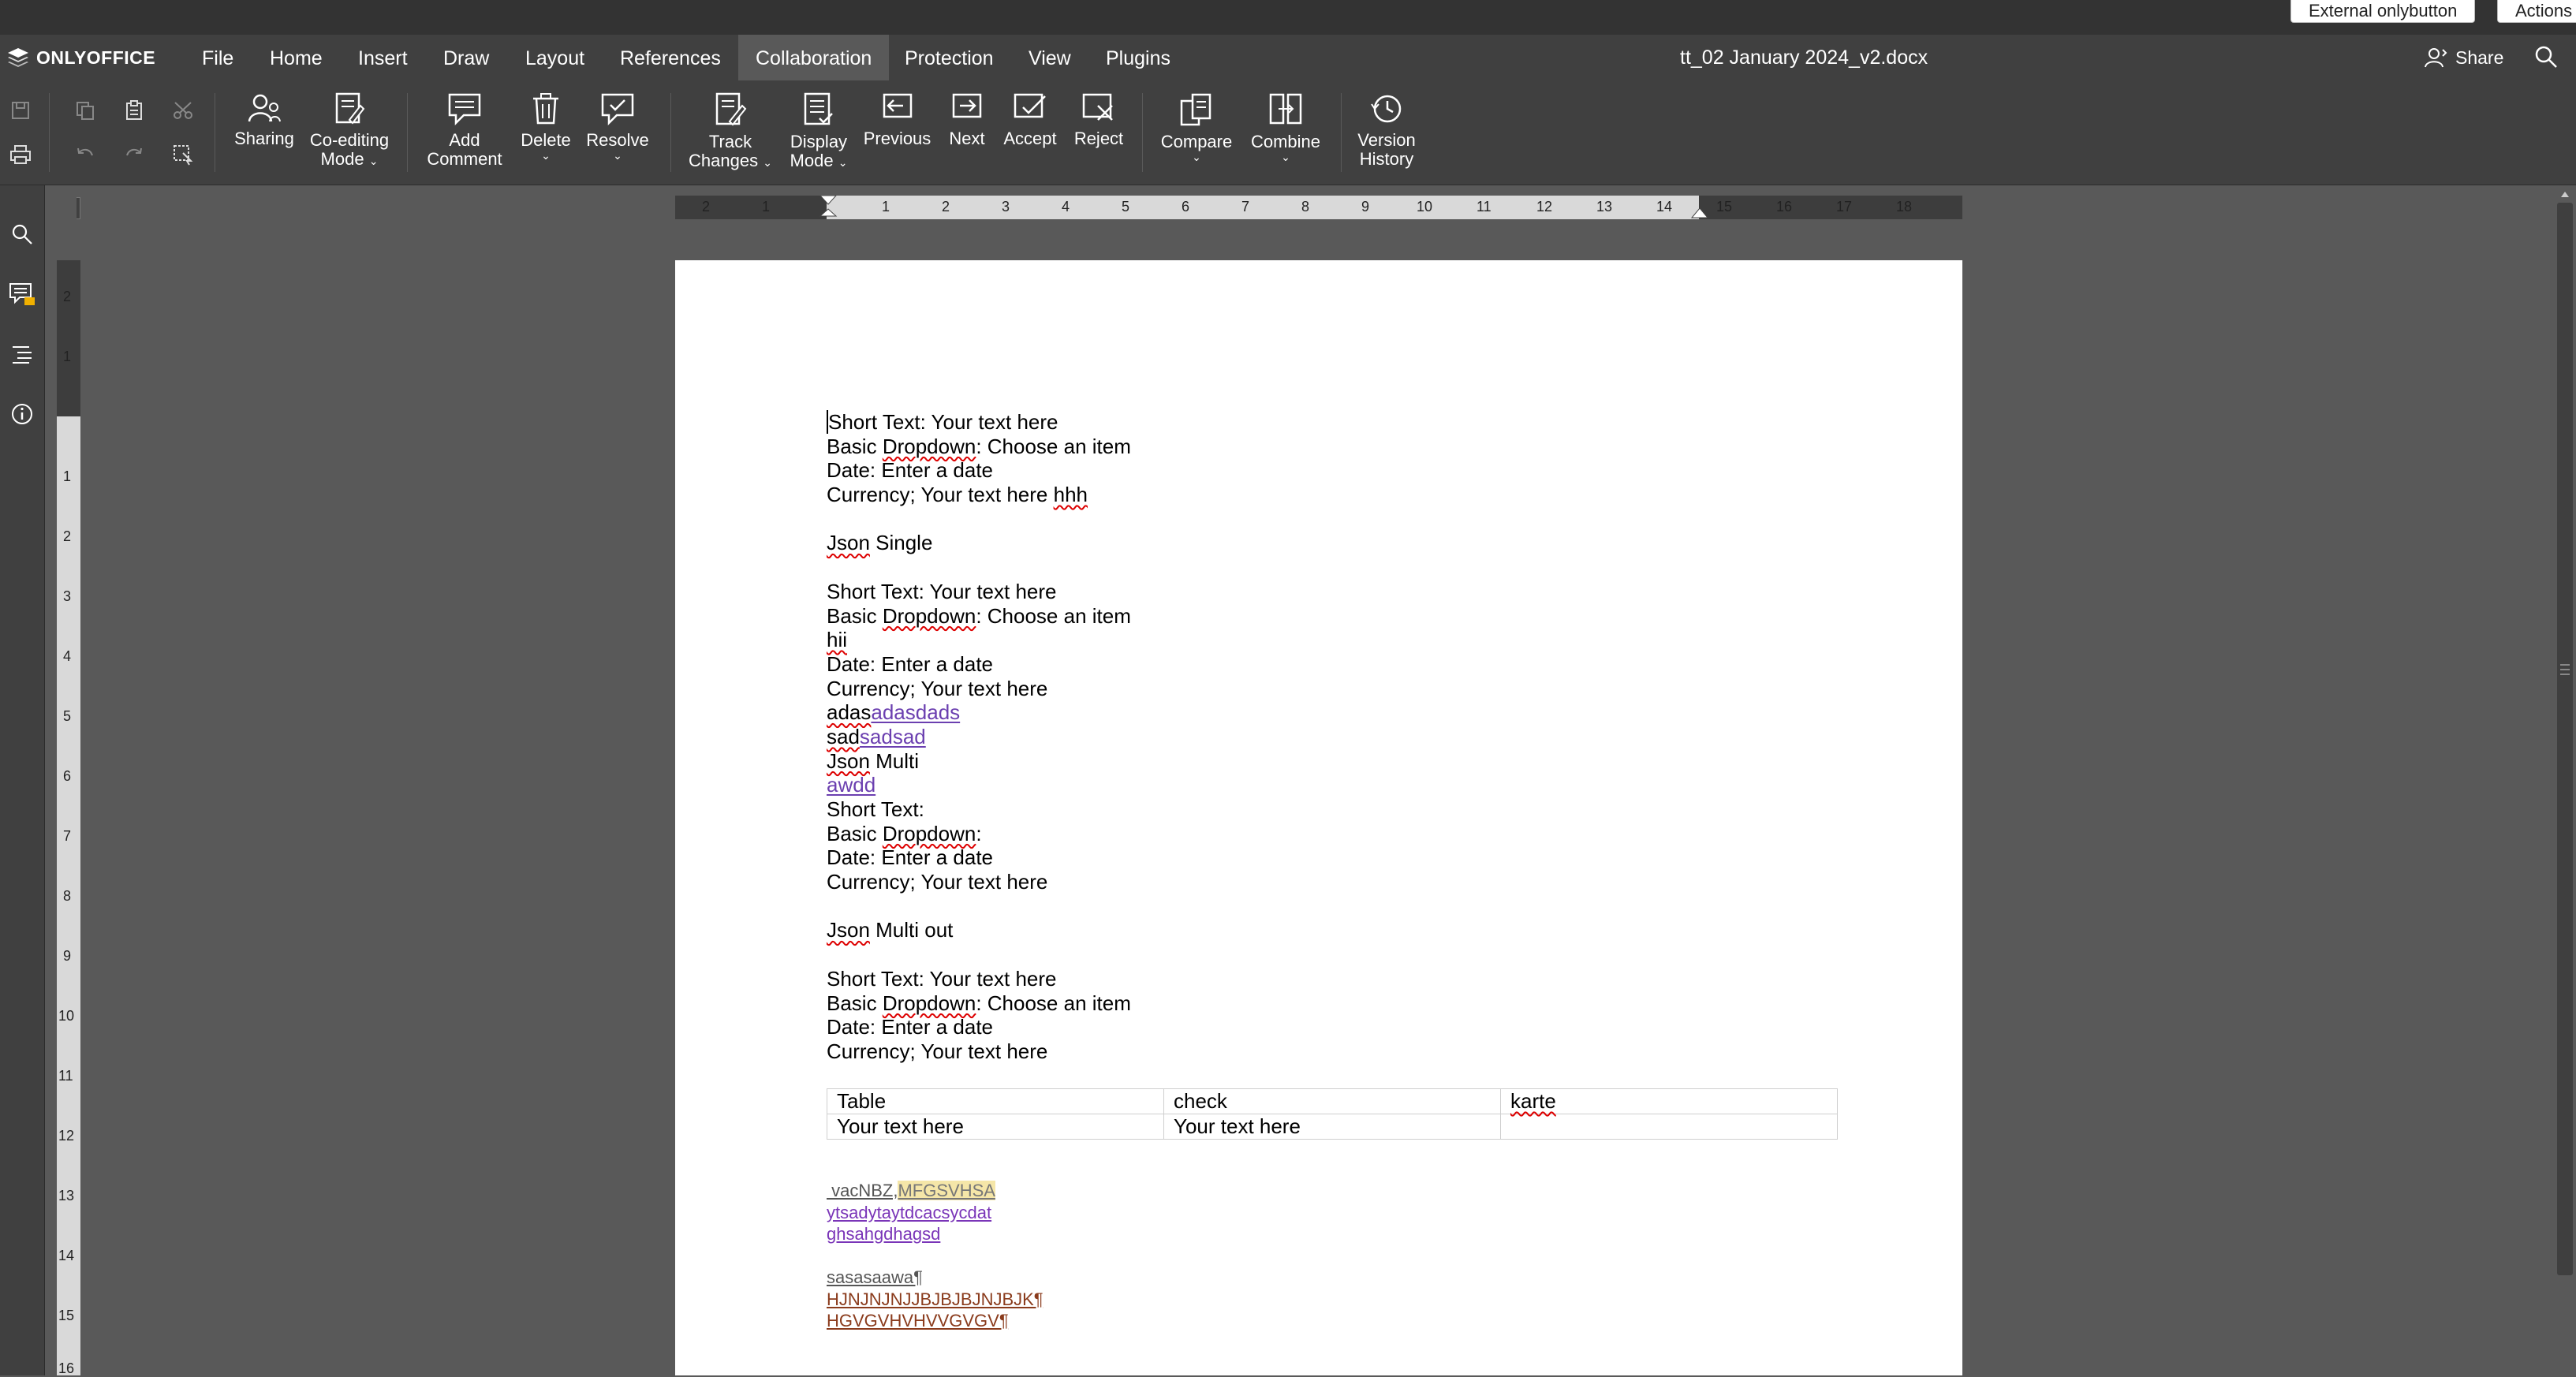 This screenshot has height=1377, width=2576. What do you see at coordinates (915, 712) in the screenshot?
I see `tracked-insertion: adasdads` at bounding box center [915, 712].